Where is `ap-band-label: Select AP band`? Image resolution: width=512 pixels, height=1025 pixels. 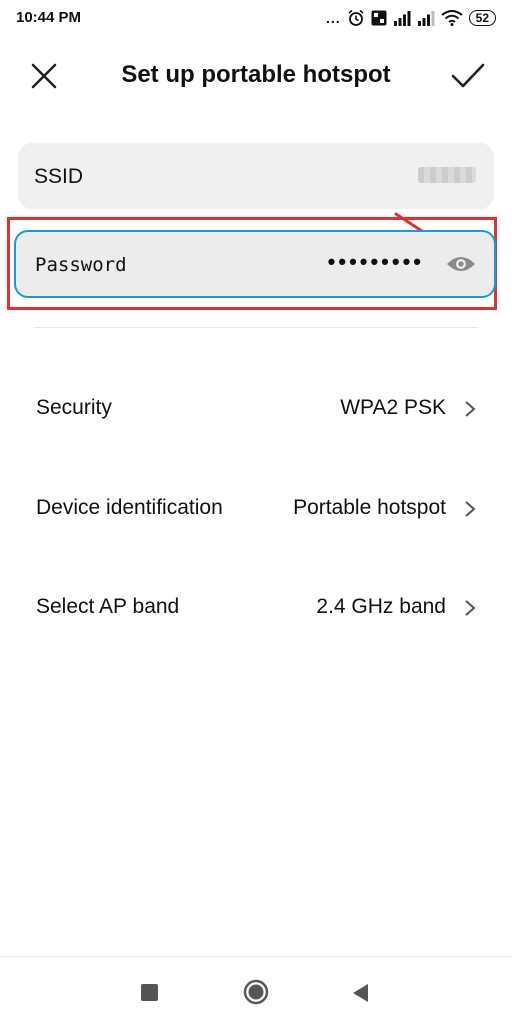 ap-band-label: Select AP band is located at coordinates (108, 606).